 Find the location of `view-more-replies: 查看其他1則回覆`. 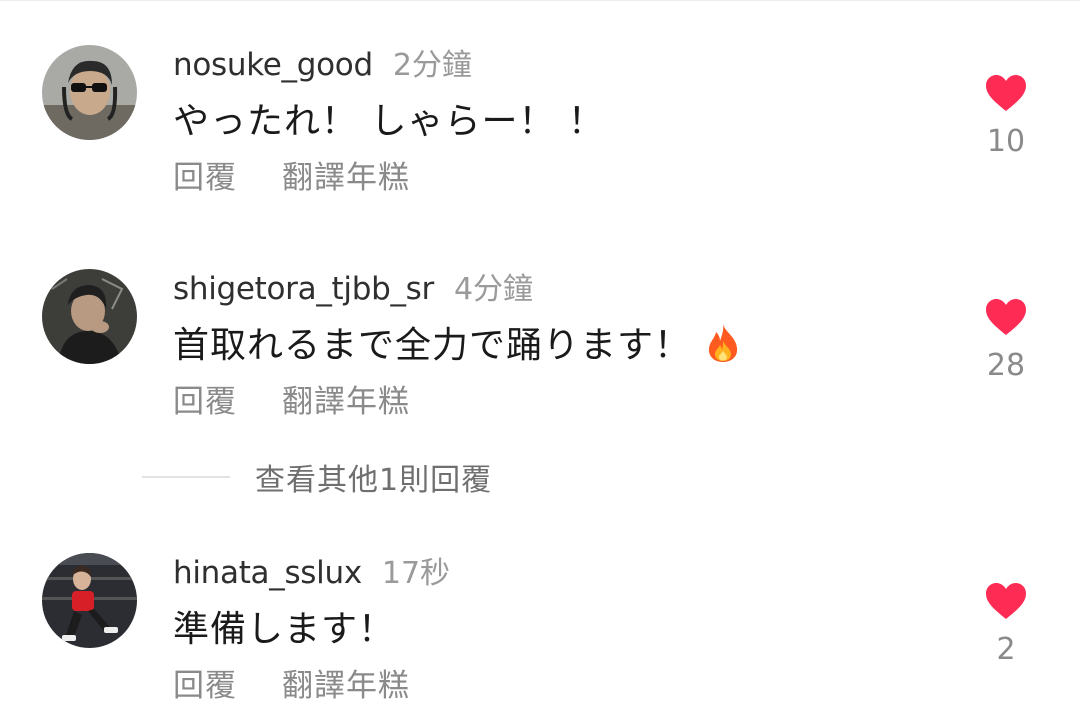

view-more-replies: 查看其他1則回覆 is located at coordinates (317, 477).